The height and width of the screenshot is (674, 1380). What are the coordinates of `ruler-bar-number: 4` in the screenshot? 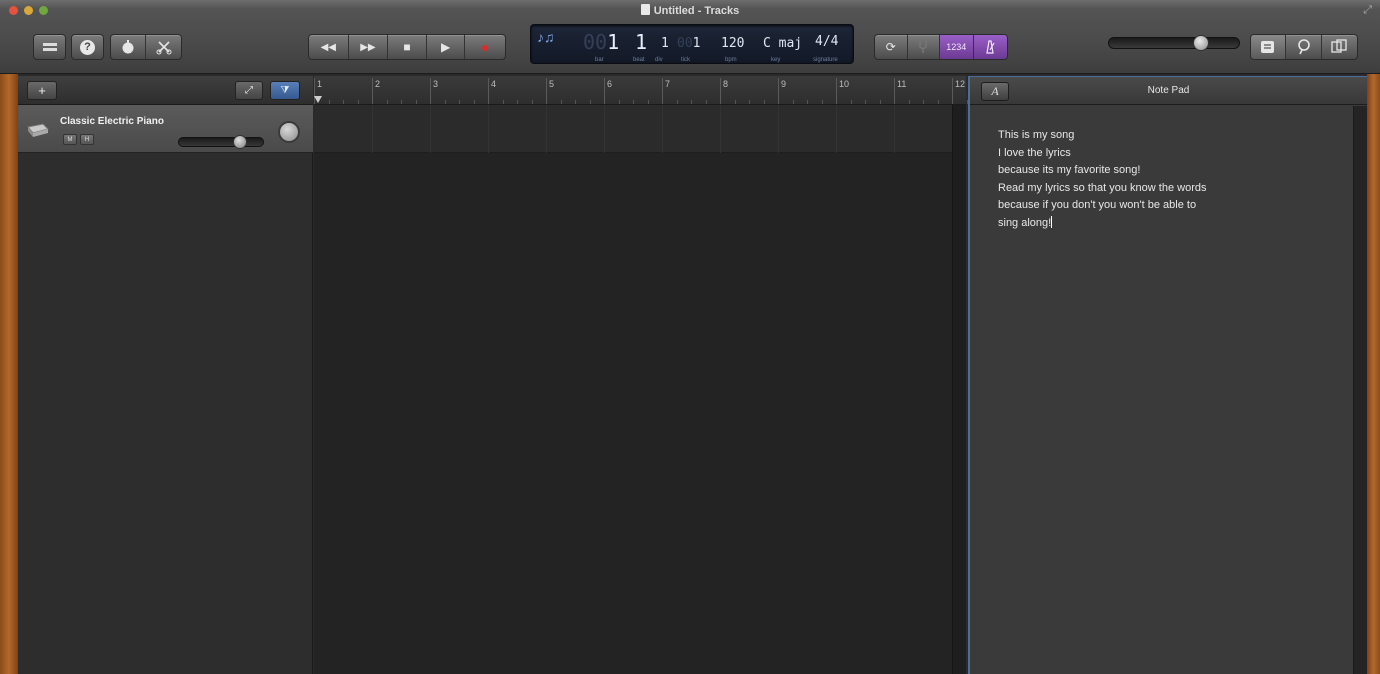 It's located at (494, 84).